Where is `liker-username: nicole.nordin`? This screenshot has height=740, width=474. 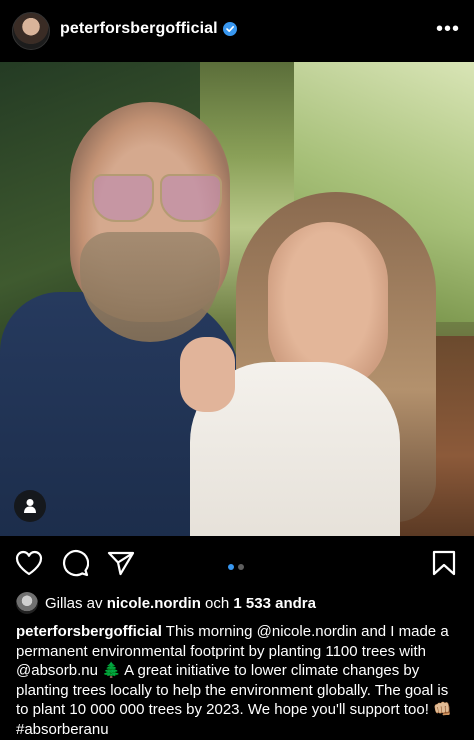
liker-username: nicole.nordin is located at coordinates (154, 603).